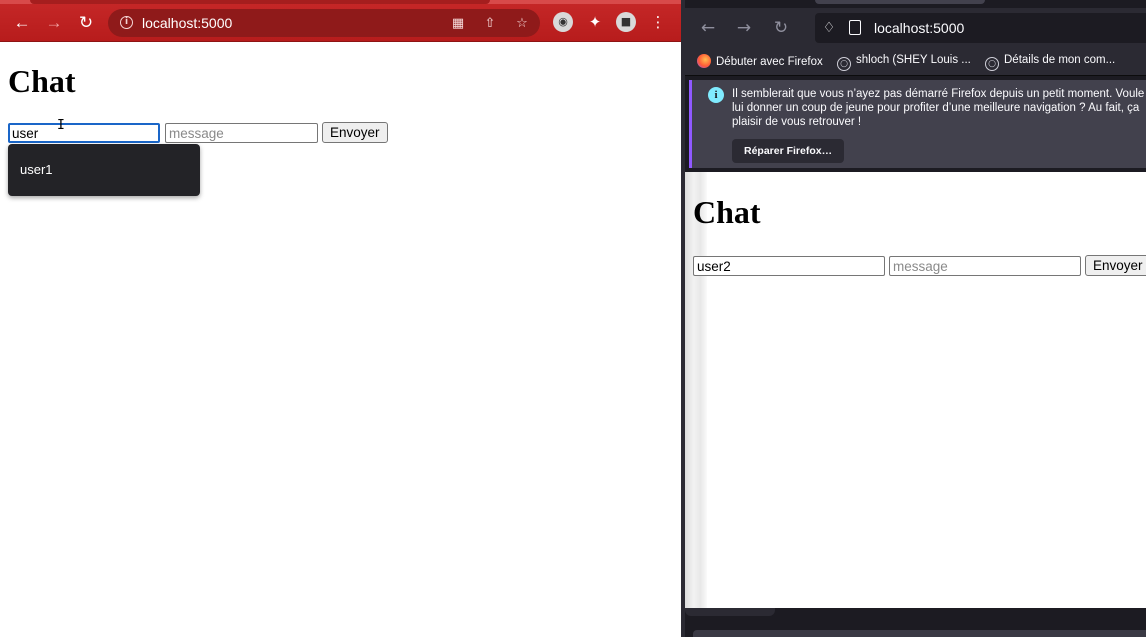 The width and height of the screenshot is (1146, 637). I want to click on text-cursor-icon: I, so click(61, 125).